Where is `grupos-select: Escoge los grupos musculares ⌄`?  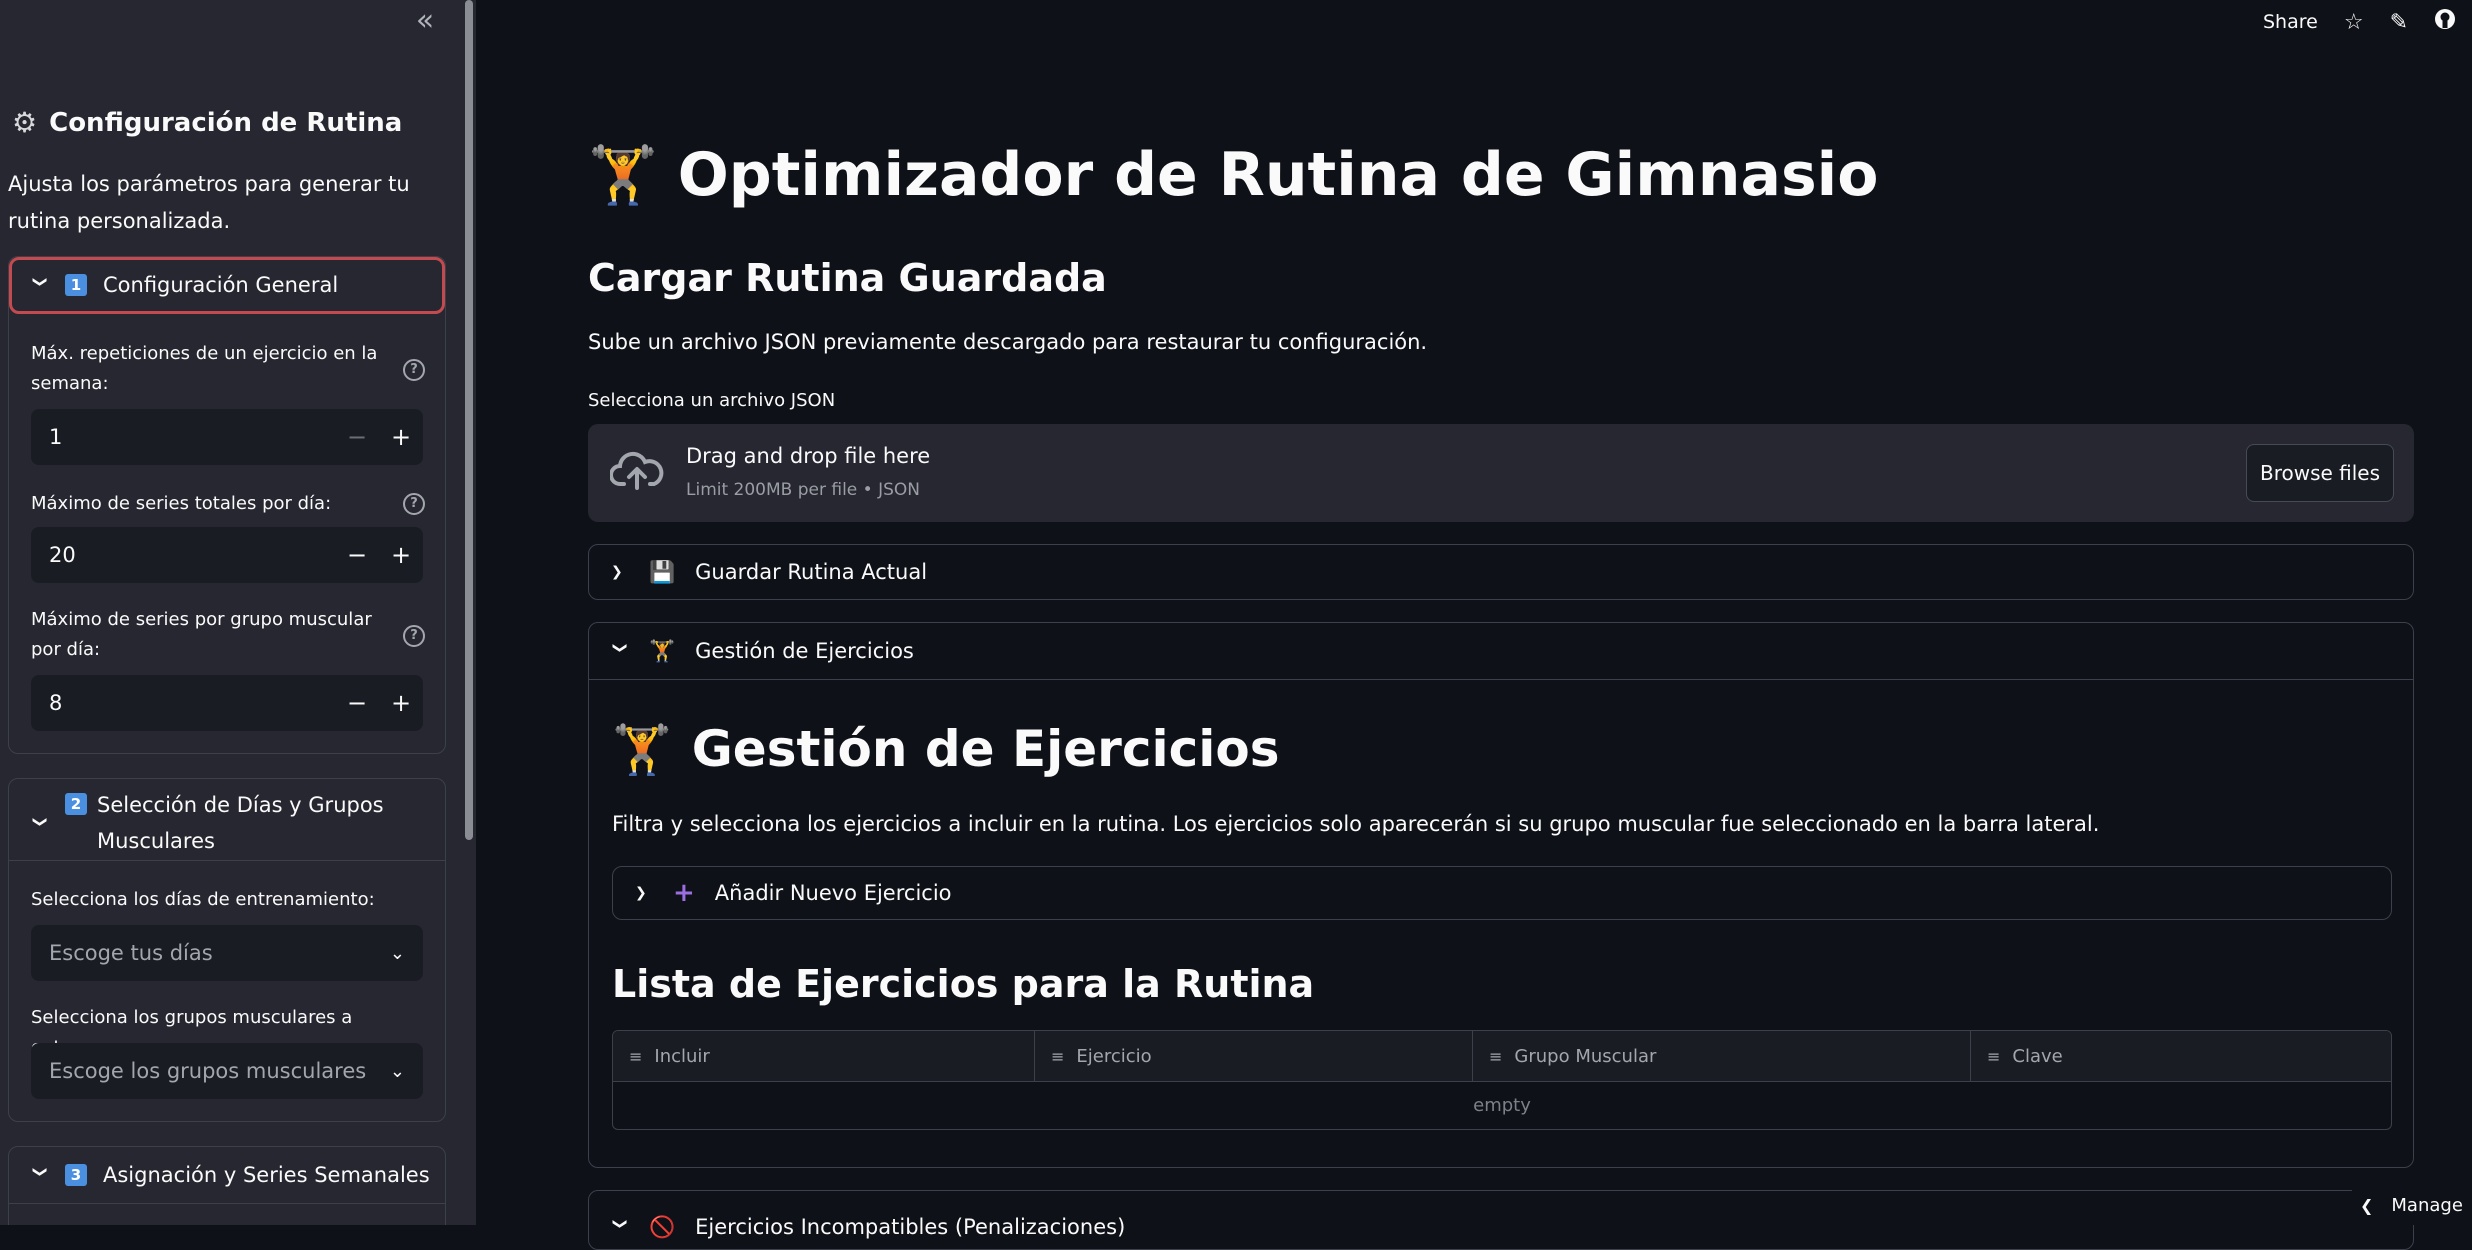
grupos-select: Escoge los grupos musculares ⌄ is located at coordinates (227, 1071).